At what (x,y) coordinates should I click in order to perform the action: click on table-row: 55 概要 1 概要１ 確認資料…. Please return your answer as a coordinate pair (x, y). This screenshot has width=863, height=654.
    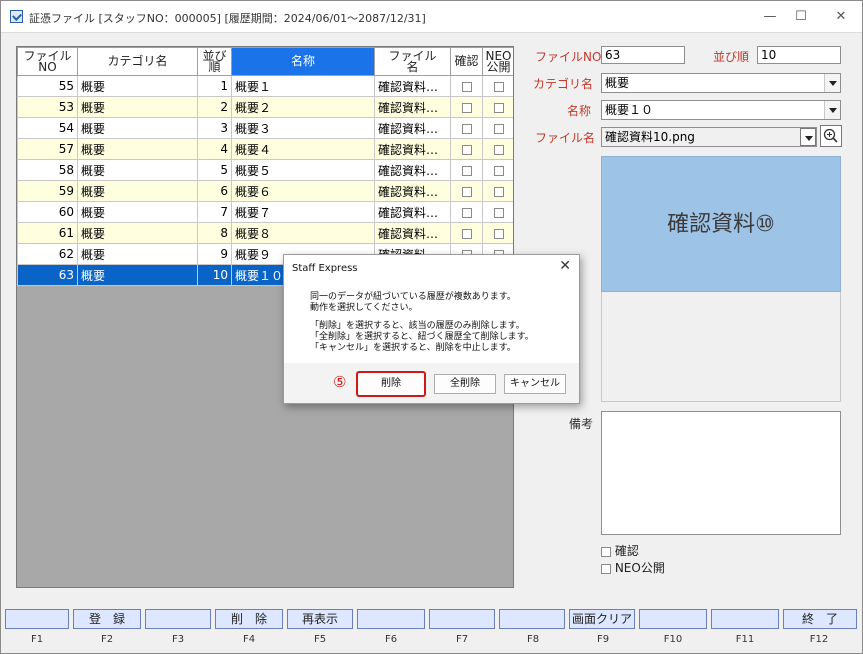
    Looking at the image, I should click on (265, 86).